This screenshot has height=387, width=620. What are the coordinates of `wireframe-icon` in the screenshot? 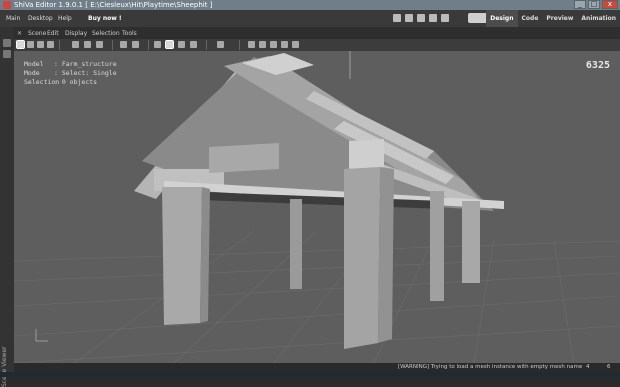 It's located at (135, 44).